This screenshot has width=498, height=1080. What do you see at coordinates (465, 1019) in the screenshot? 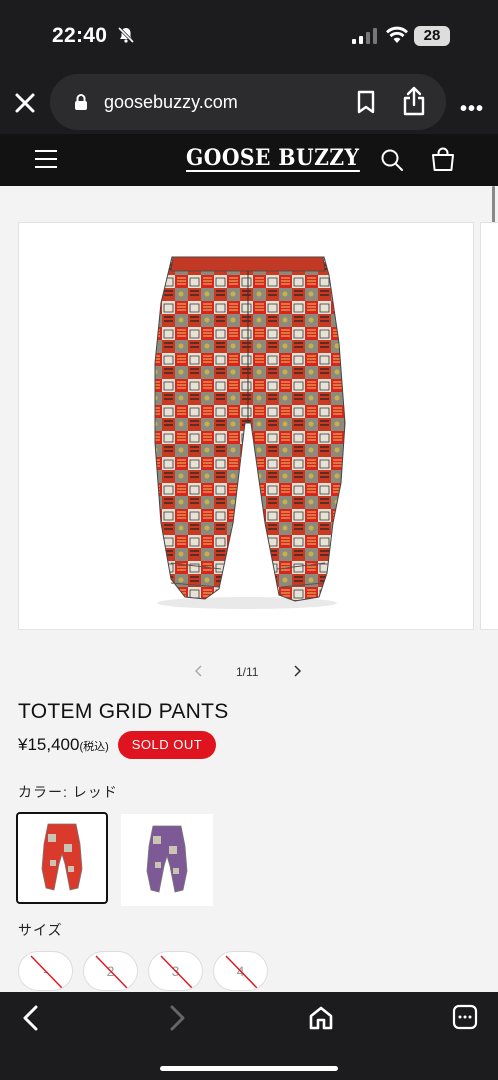
I see `tabs-icon` at bounding box center [465, 1019].